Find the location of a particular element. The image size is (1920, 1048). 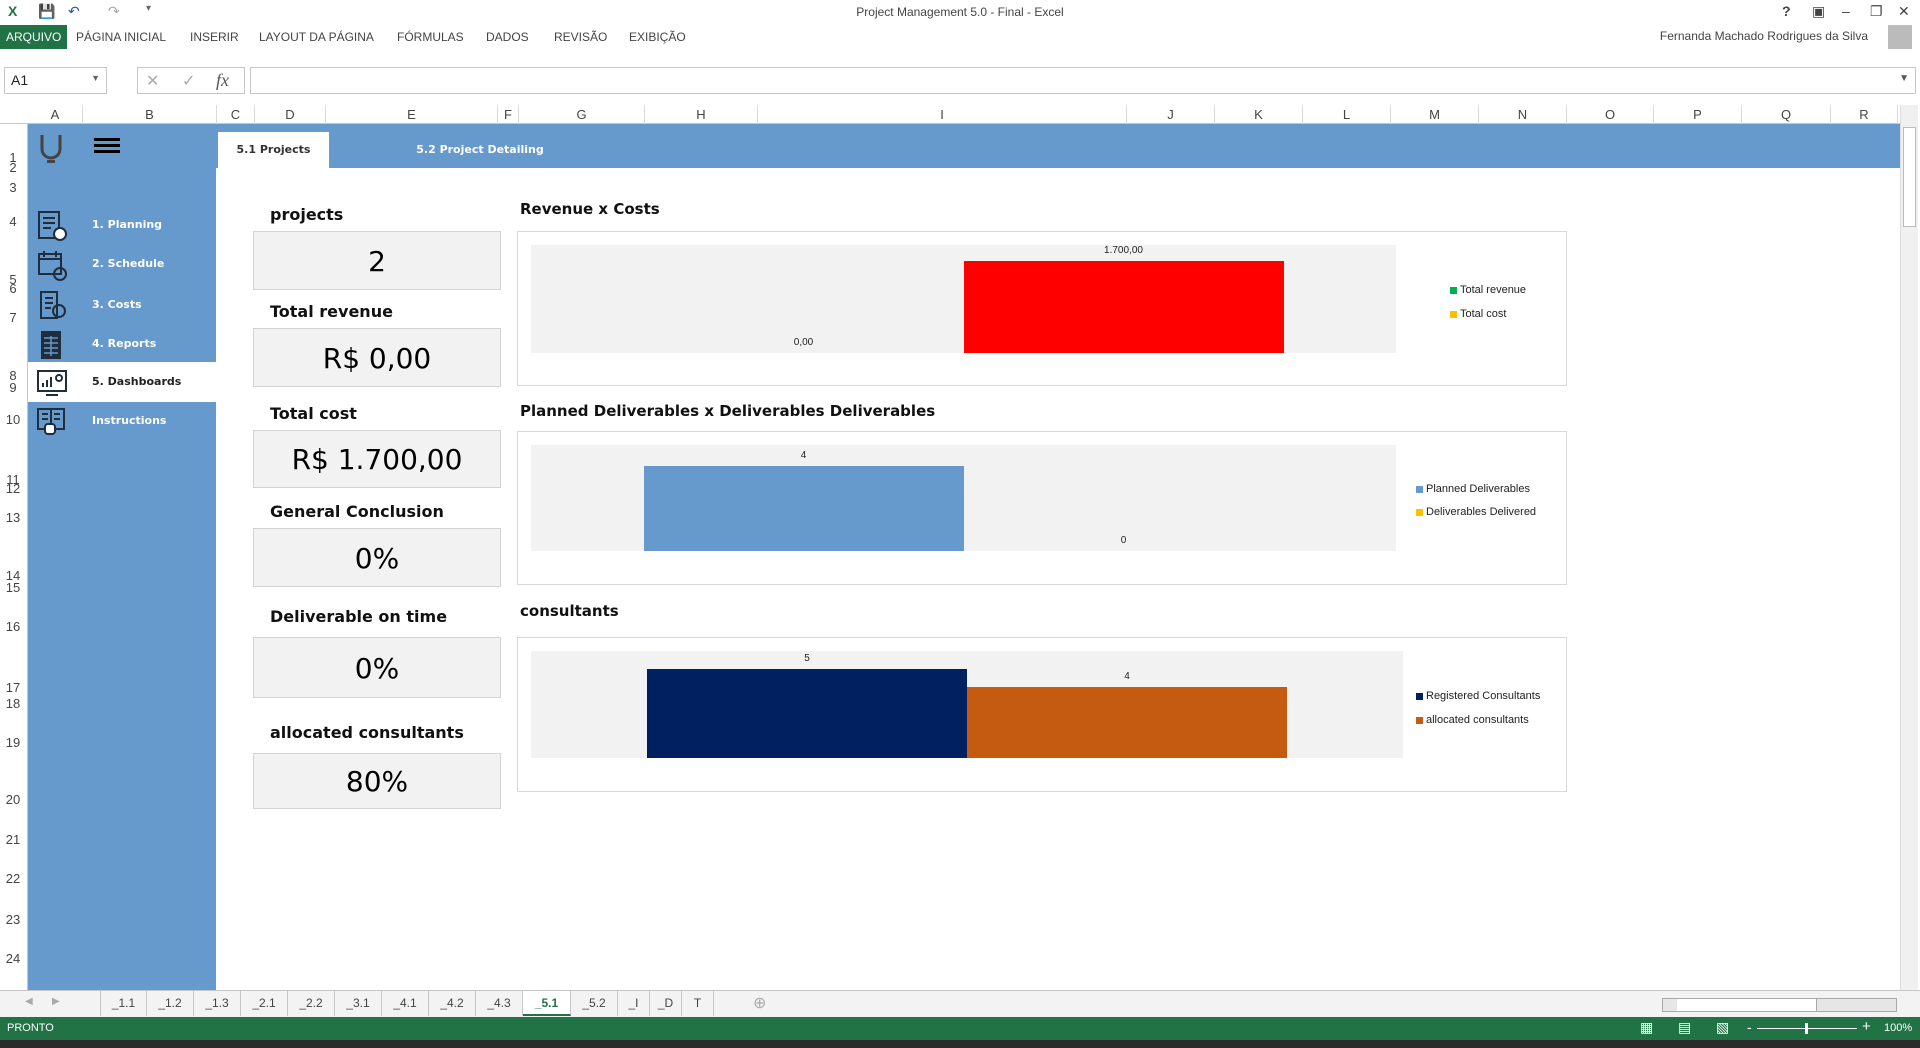

scroll-thumb is located at coordinates (1909, 177).